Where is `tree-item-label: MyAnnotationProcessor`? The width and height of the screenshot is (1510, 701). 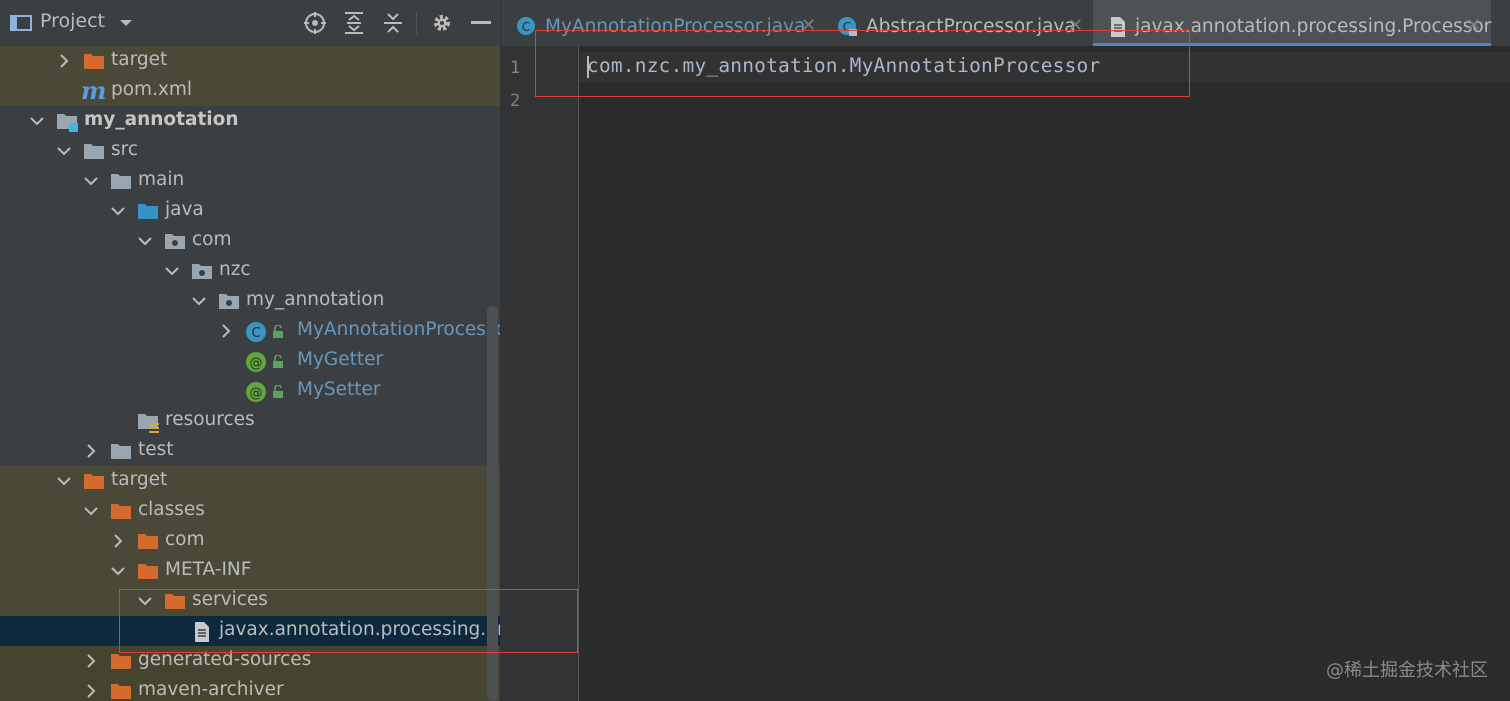
tree-item-label: MyAnnotationProcessor is located at coordinates (398, 329).